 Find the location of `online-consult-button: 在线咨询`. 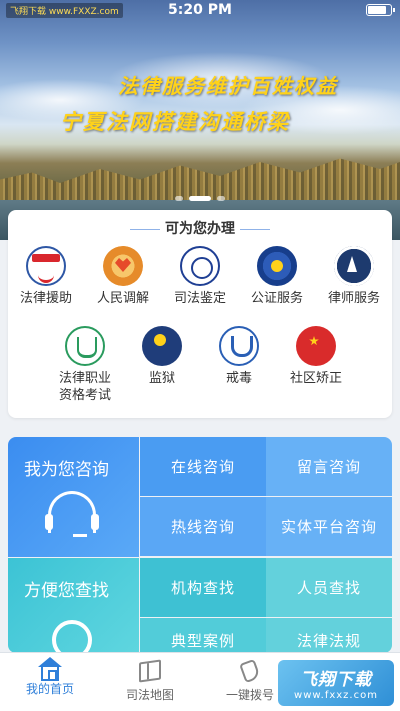

online-consult-button: 在线咨询 is located at coordinates (203, 466).